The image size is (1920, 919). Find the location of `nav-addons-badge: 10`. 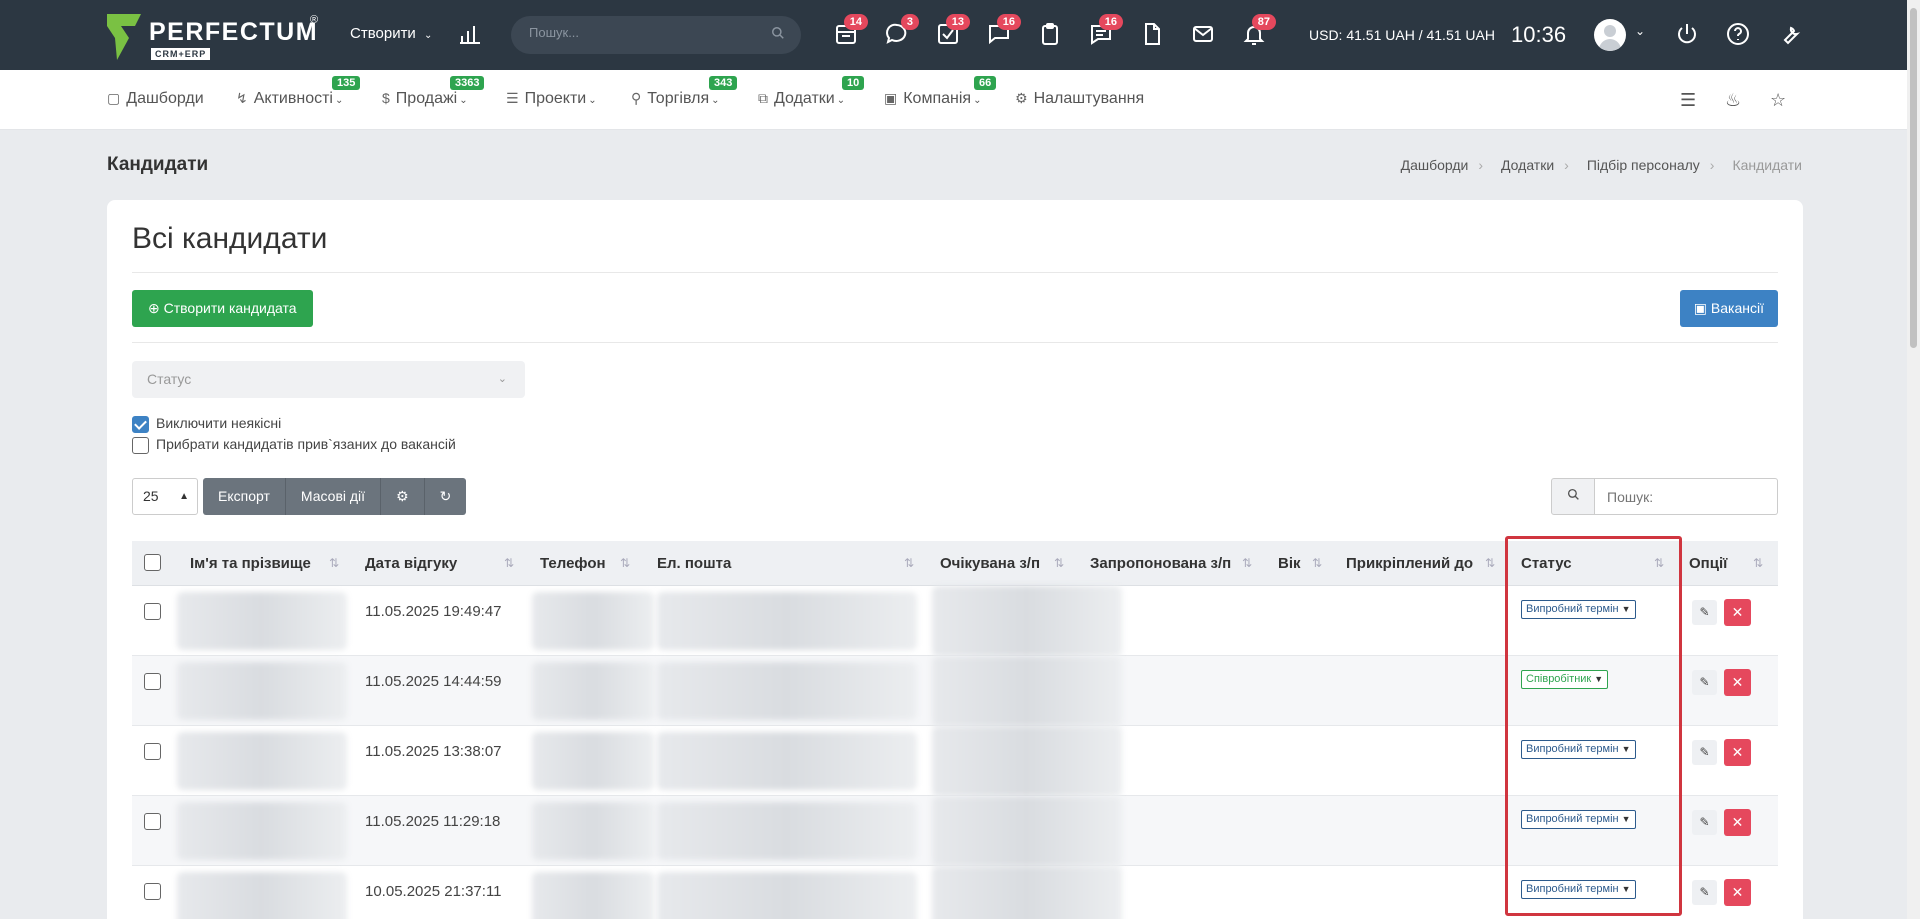

nav-addons-badge: 10 is located at coordinates (853, 83).